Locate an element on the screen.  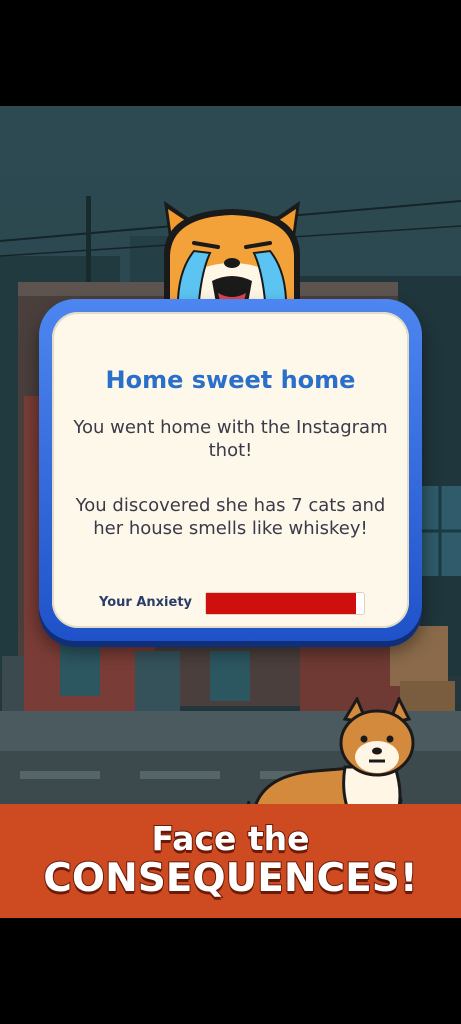
banner-headline-2: CONSEQUENCES! is located at coordinates (230, 878).